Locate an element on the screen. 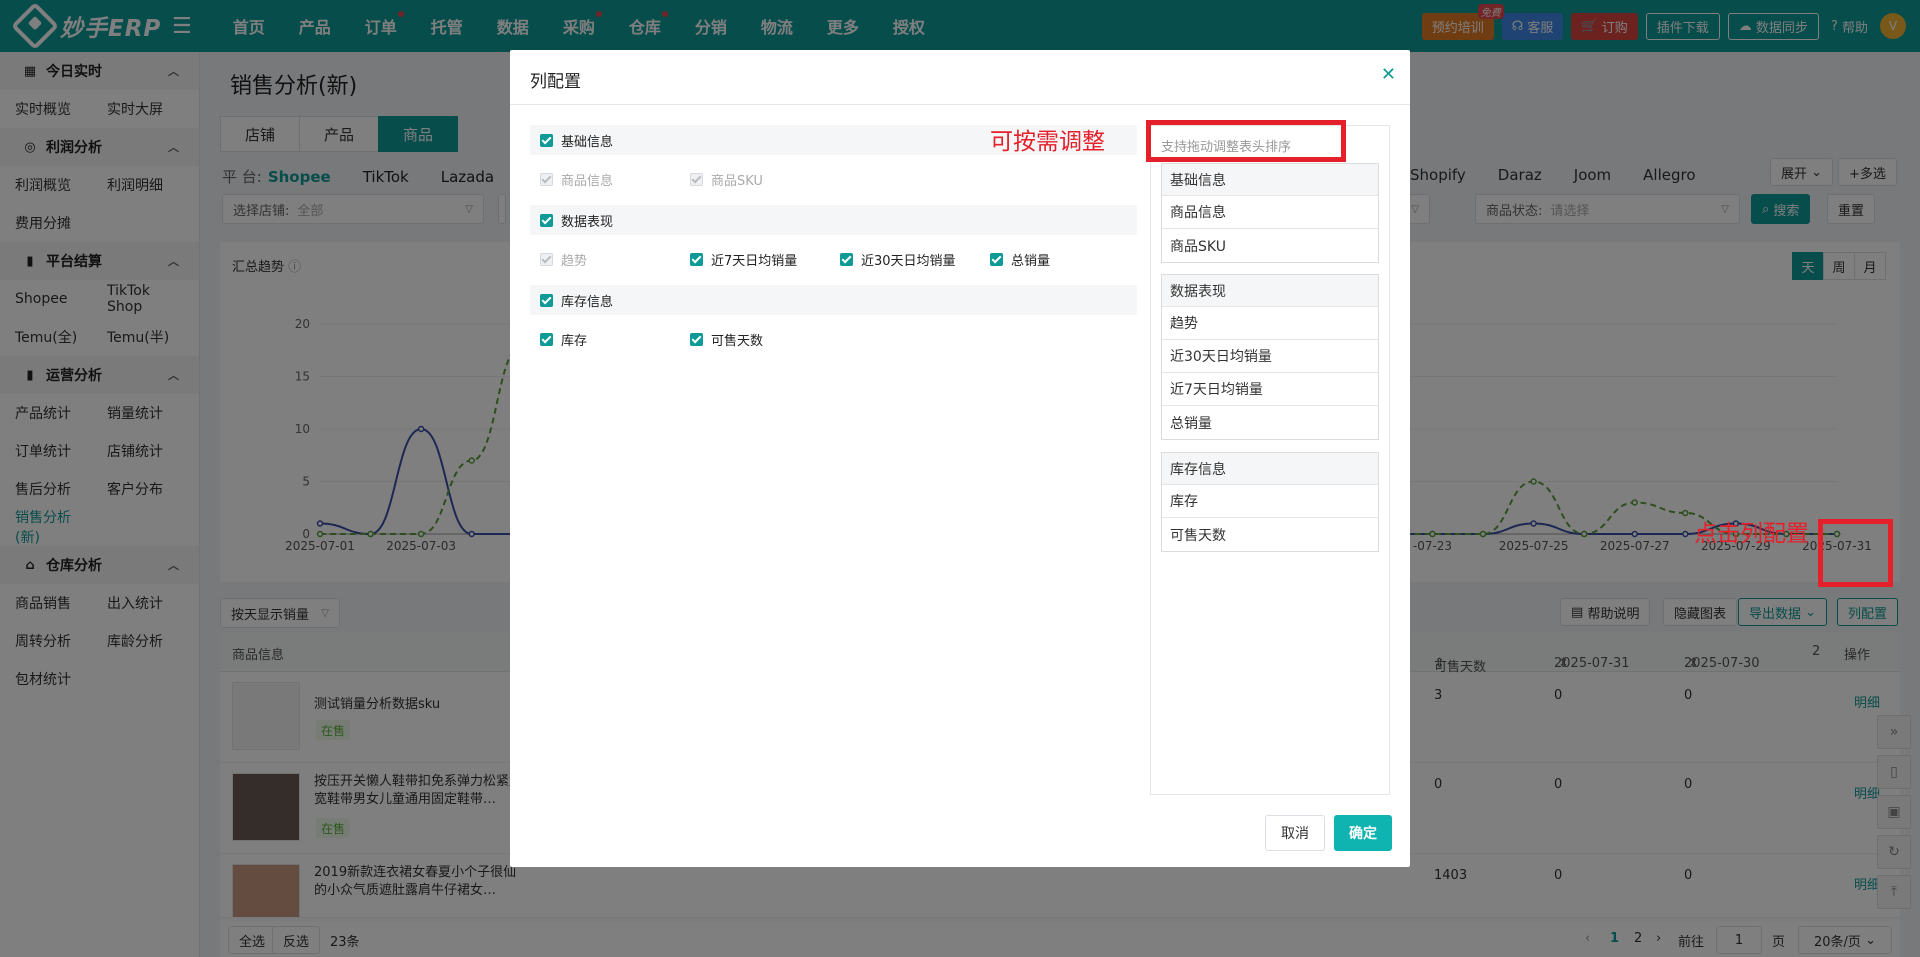 The image size is (1920, 957). section-label: 库存信息 is located at coordinates (587, 302).